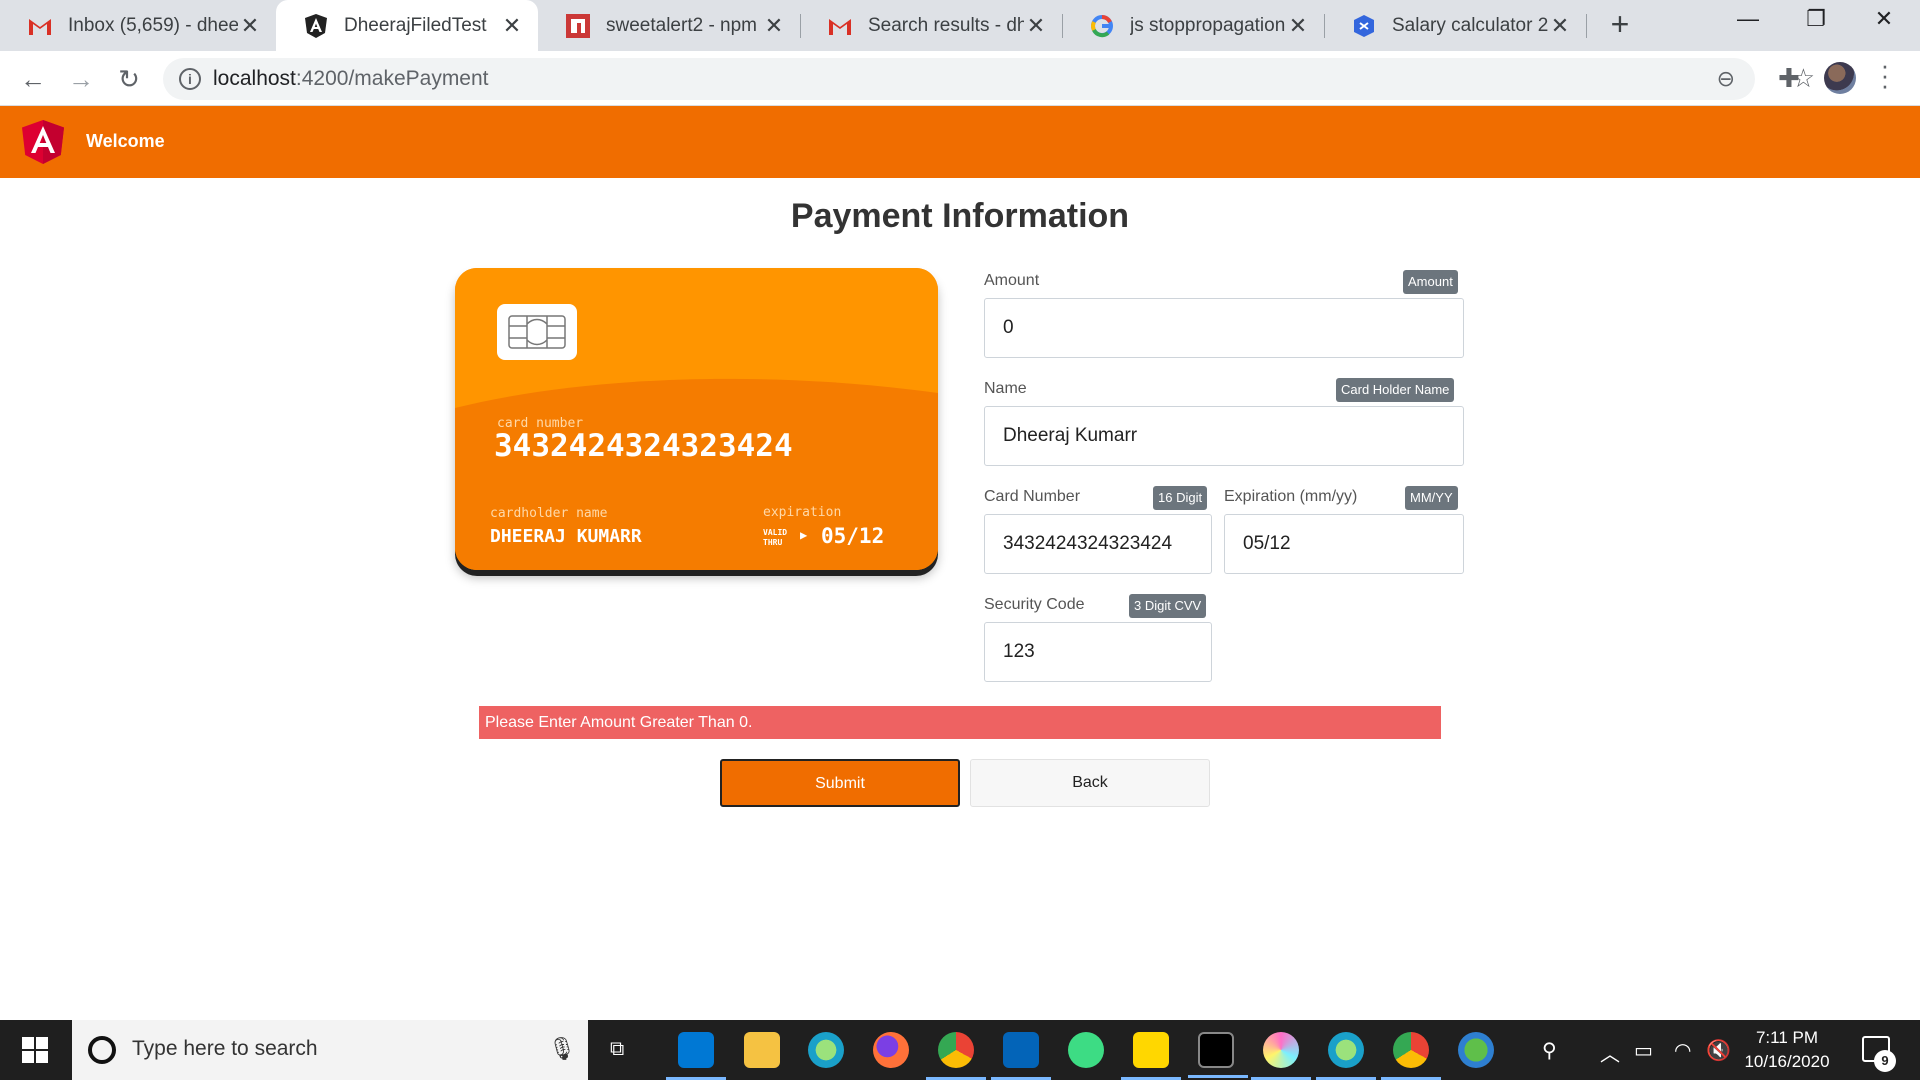 This screenshot has height=1080, width=1920. What do you see at coordinates (330, 1050) in the screenshot?
I see `taskbar-search-box: Type here to search 🎙` at bounding box center [330, 1050].